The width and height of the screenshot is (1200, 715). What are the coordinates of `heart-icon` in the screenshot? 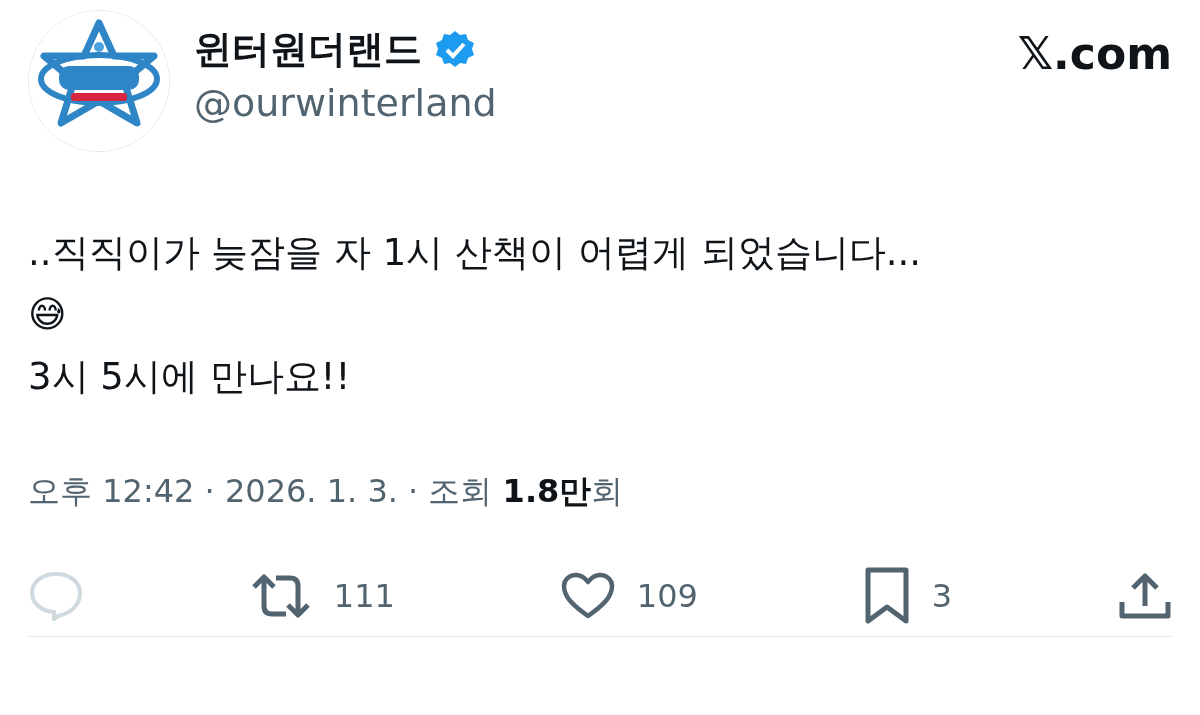 It's located at (587, 596).